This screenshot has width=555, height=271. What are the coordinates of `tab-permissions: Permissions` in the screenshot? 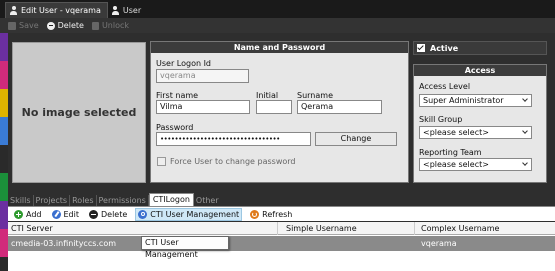 It's located at (123, 200).